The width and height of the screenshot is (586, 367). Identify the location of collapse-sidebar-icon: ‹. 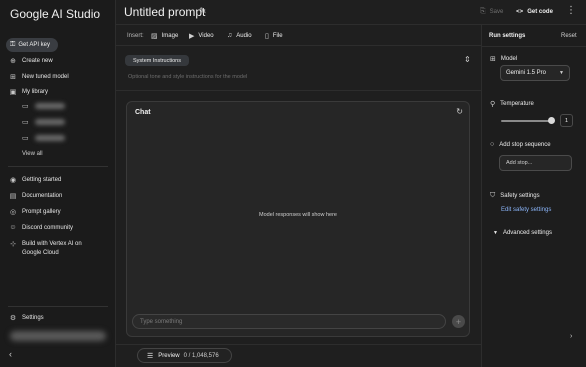
(10, 354).